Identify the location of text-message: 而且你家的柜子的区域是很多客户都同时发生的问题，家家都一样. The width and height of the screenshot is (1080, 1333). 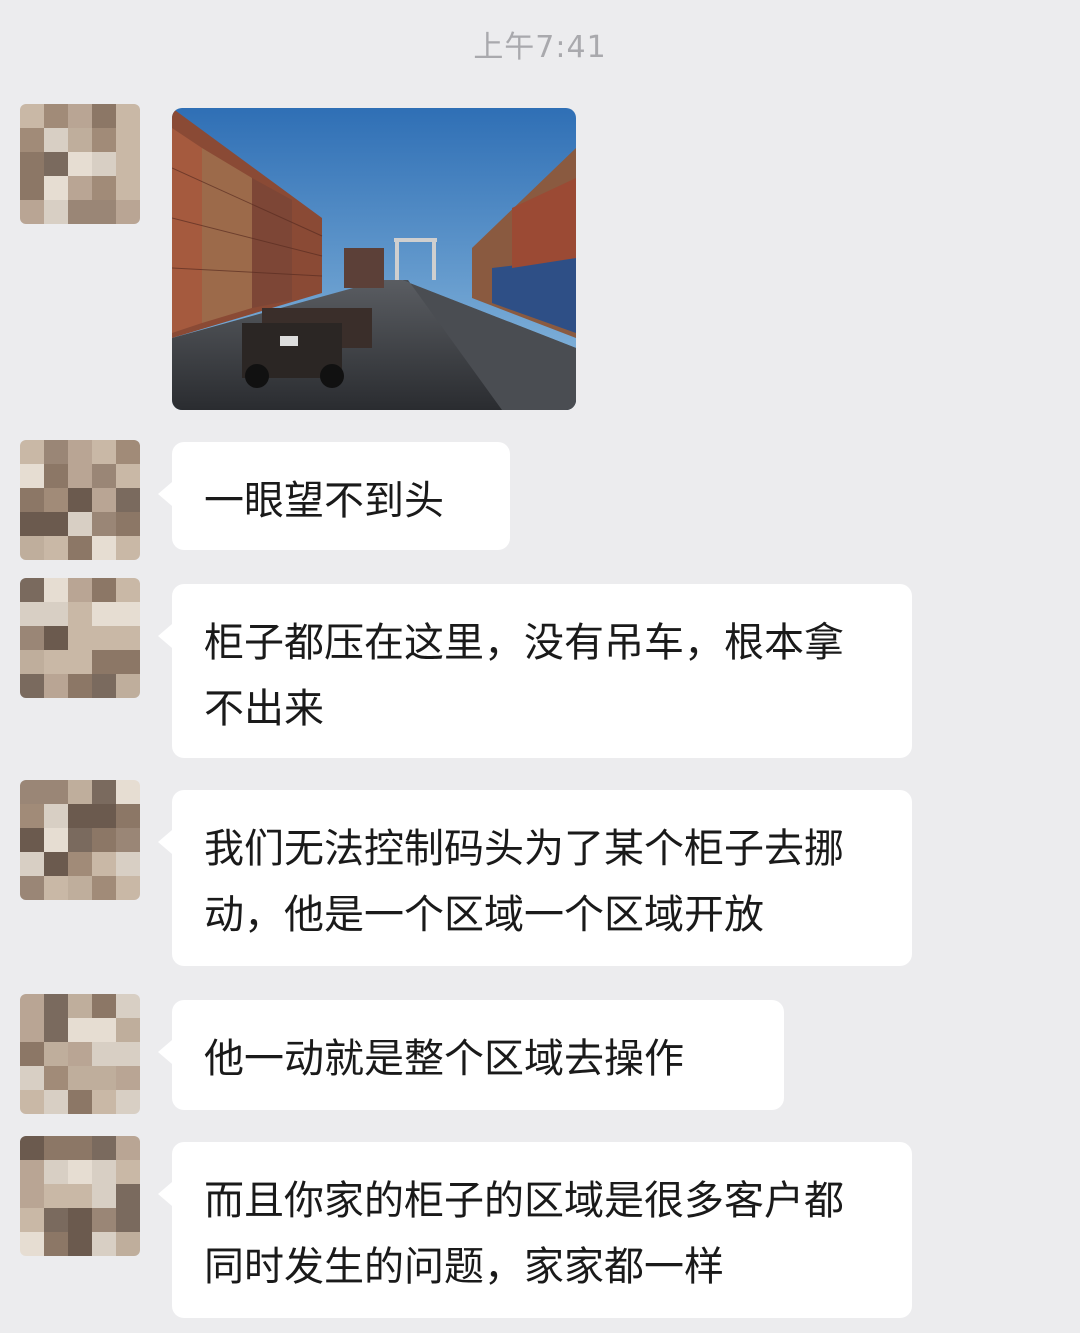
(535, 1230).